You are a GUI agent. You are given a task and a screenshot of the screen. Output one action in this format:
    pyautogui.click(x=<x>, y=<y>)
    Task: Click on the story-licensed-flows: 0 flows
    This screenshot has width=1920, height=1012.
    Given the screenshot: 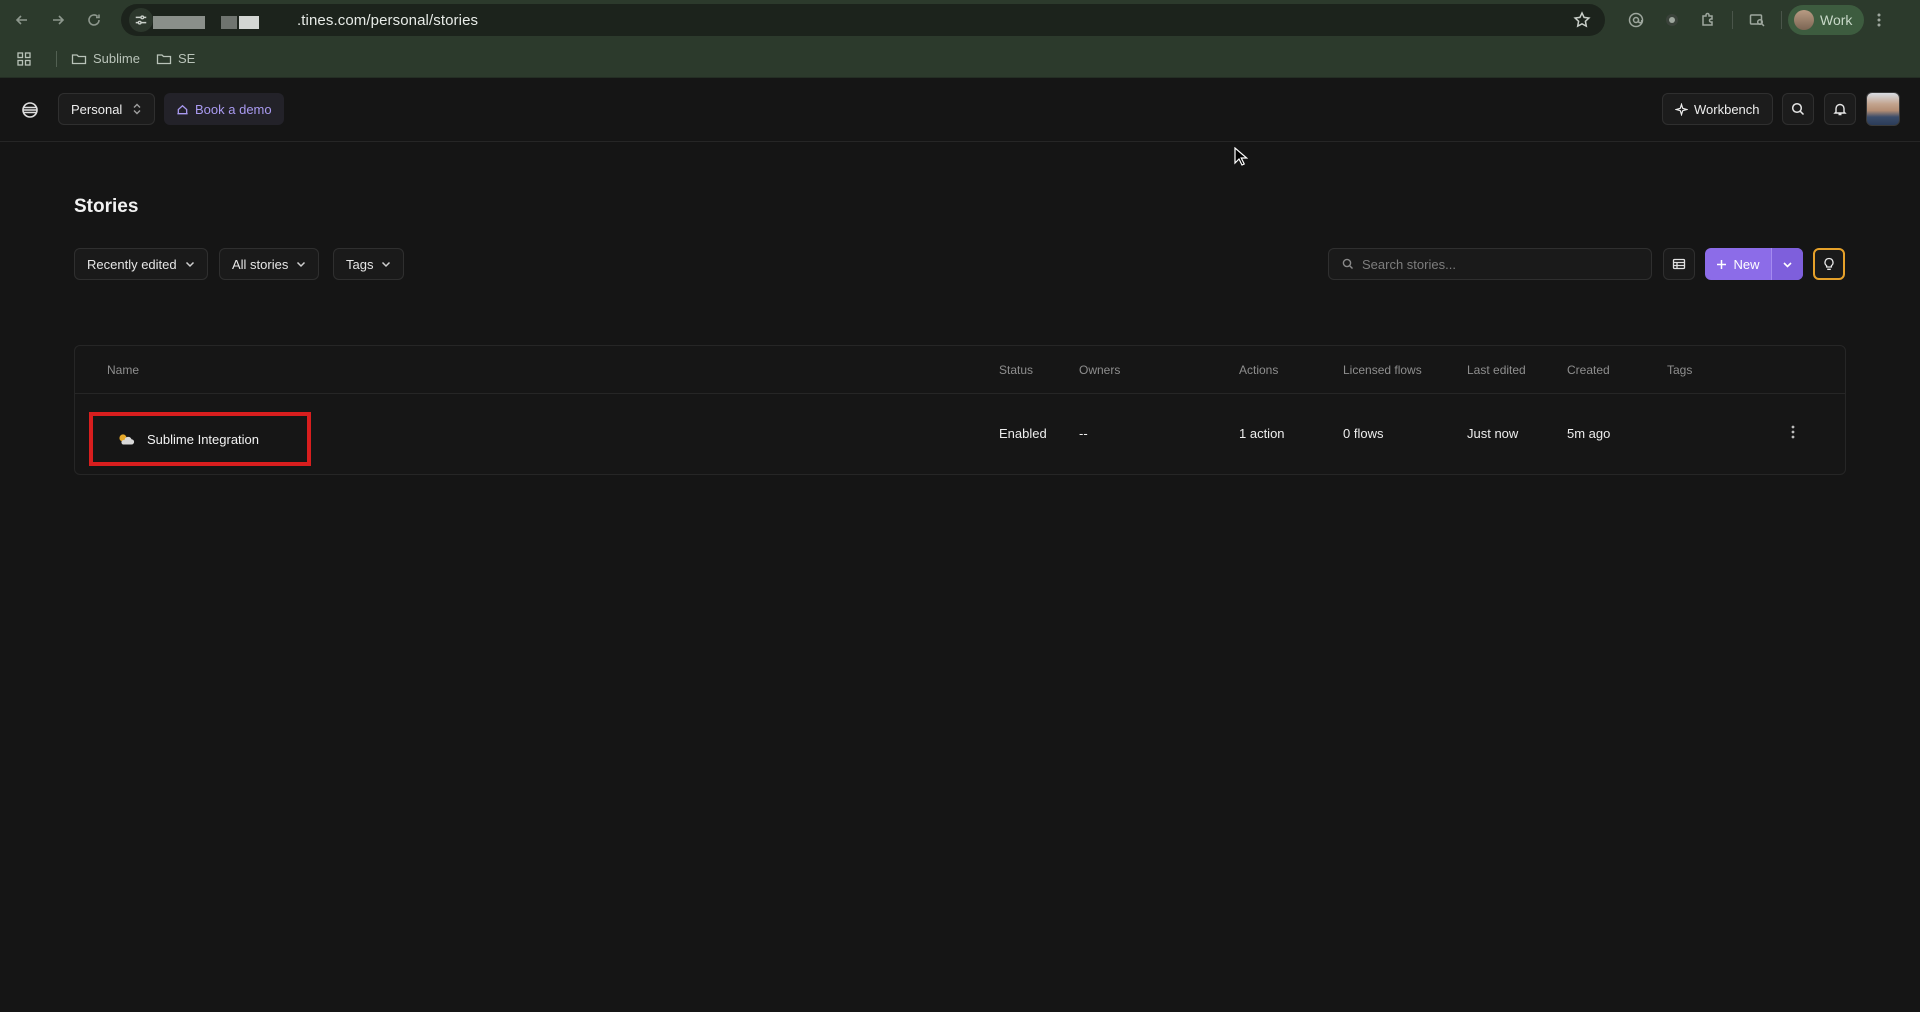 What is the action you would take?
    pyautogui.click(x=1363, y=433)
    